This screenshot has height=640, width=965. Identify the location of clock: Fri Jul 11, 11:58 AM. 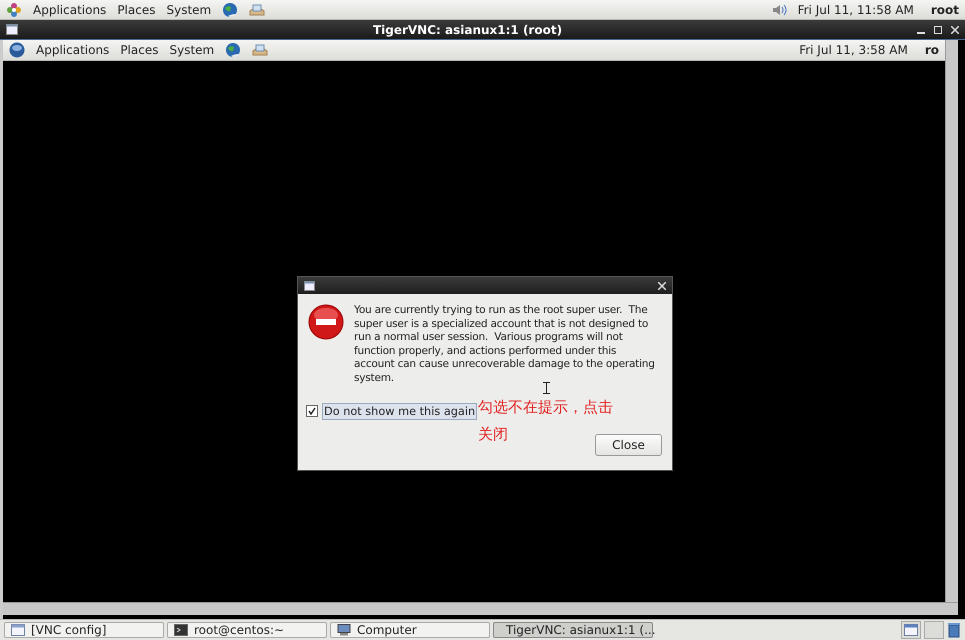
(856, 9).